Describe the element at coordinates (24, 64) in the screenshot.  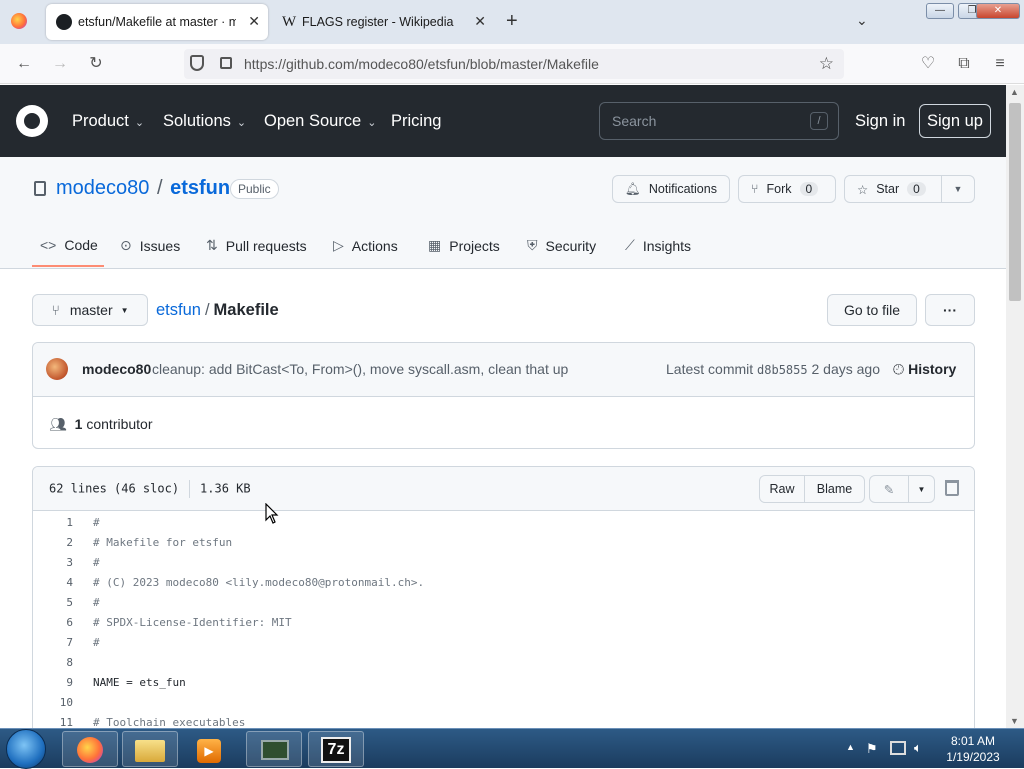
I see `back-icon: ←` at that location.